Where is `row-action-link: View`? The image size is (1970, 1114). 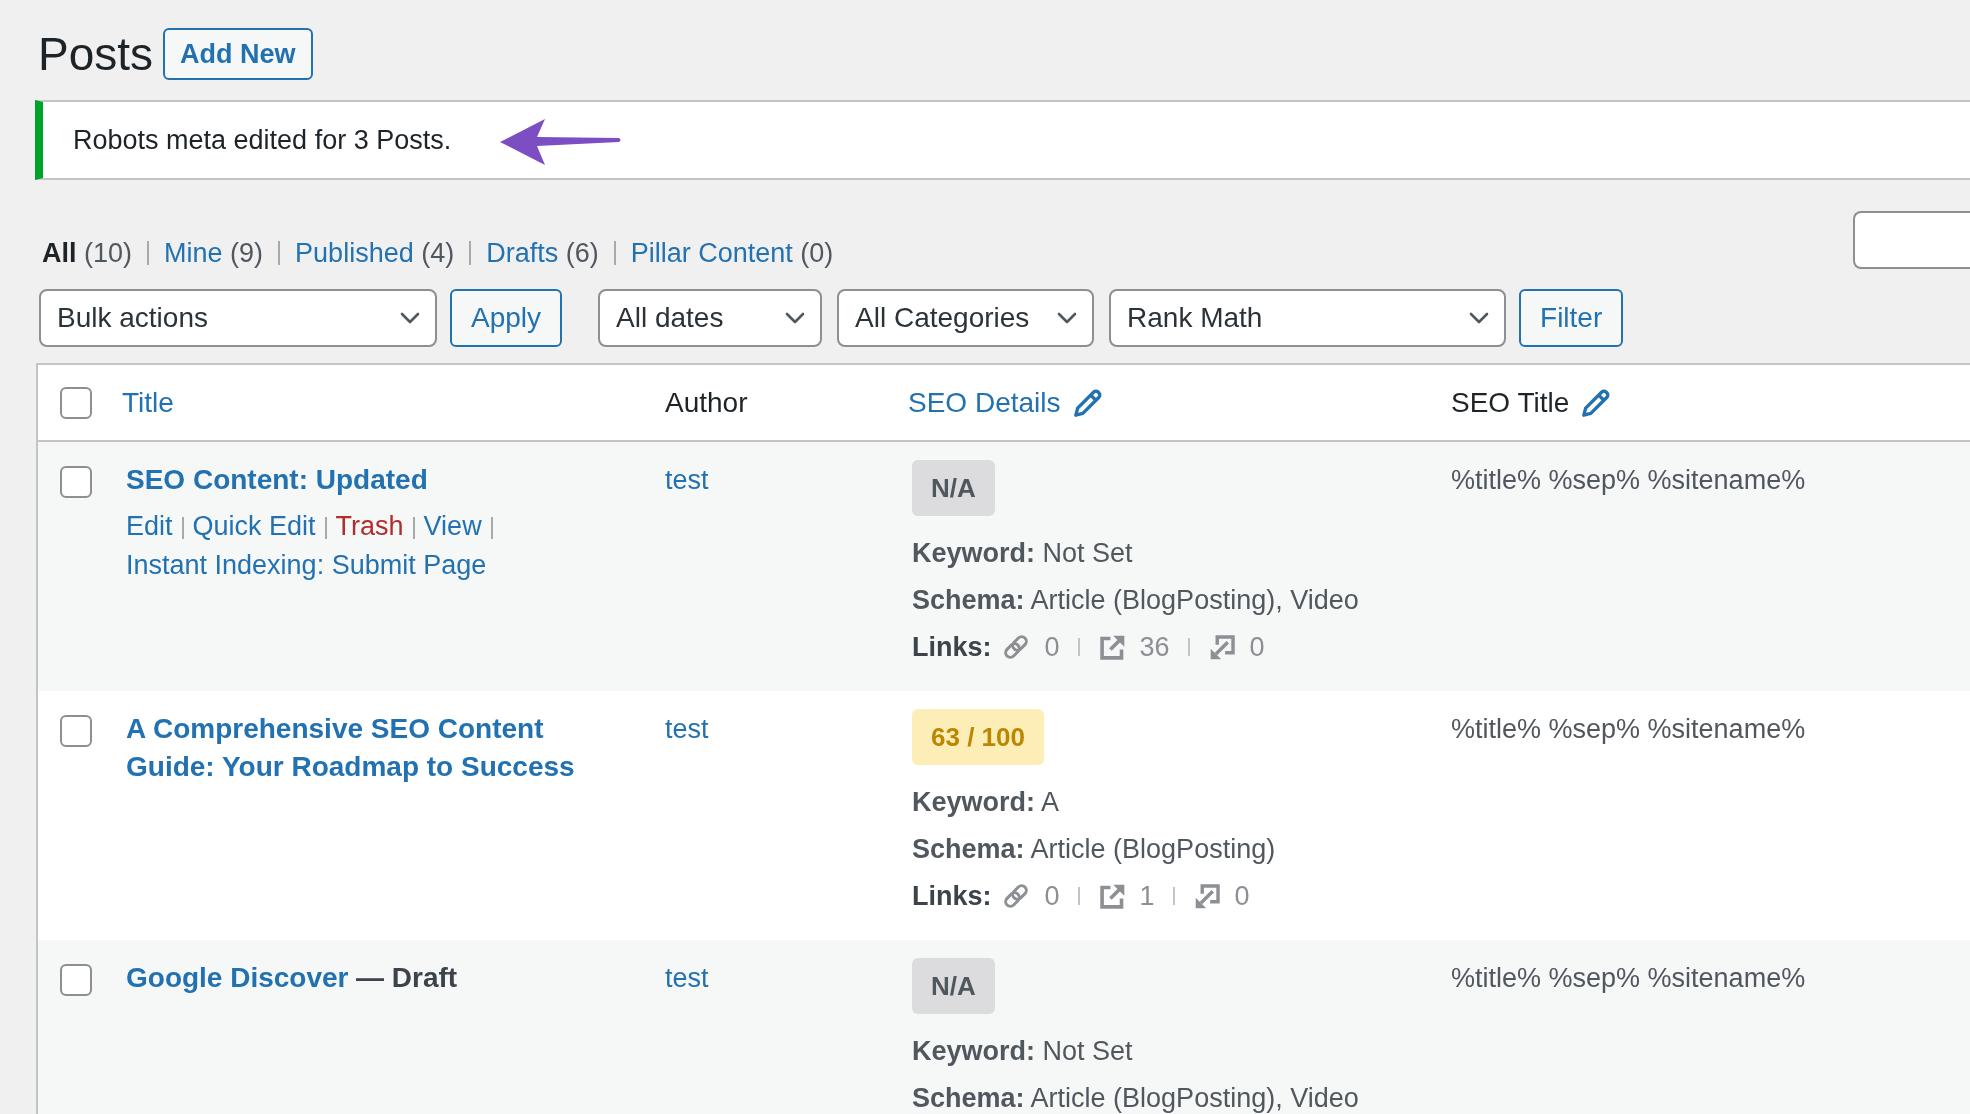 row-action-link: View is located at coordinates (452, 526).